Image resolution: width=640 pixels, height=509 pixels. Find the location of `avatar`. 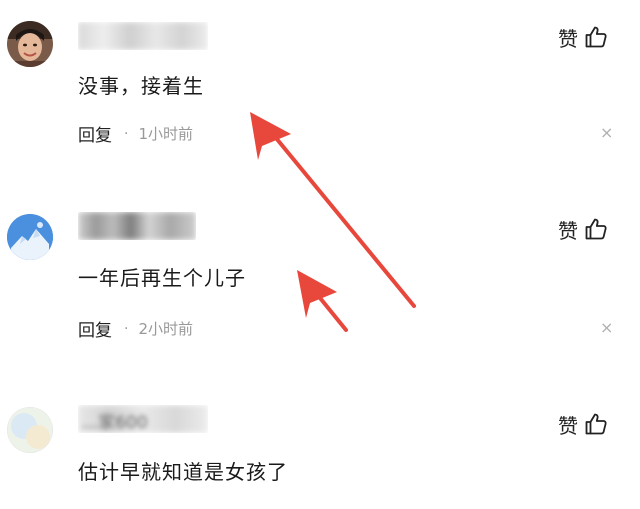

avatar is located at coordinates (30, 430).